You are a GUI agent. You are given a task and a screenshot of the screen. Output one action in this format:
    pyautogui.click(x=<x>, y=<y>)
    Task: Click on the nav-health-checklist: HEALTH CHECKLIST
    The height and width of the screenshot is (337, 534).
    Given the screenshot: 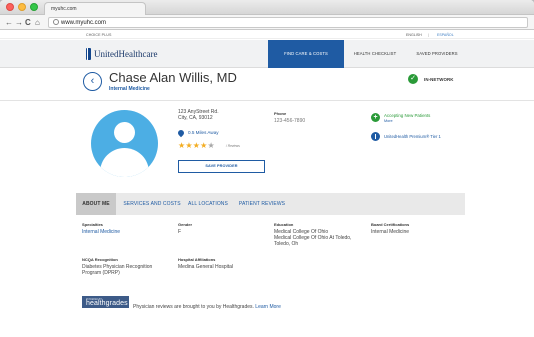 What is the action you would take?
    pyautogui.click(x=375, y=54)
    